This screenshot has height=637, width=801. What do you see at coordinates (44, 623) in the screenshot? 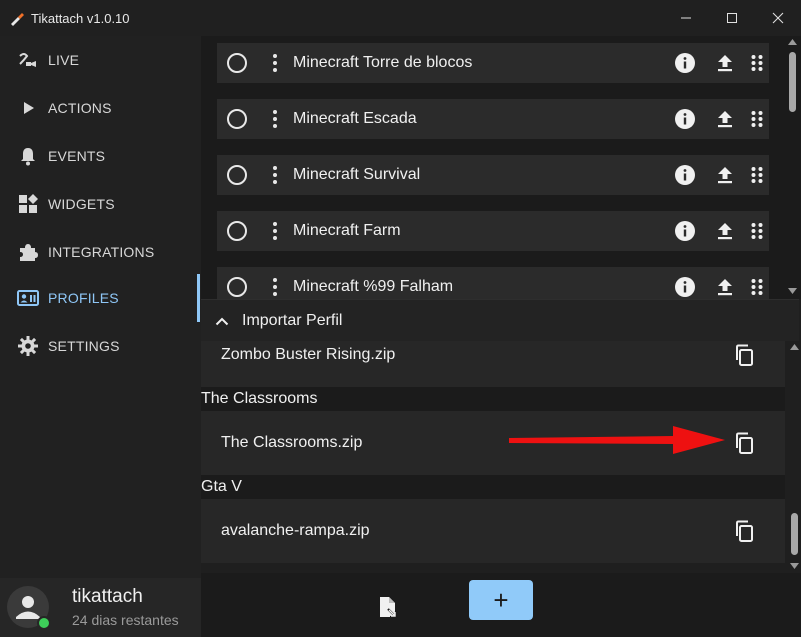
I see `online-status-dot` at bounding box center [44, 623].